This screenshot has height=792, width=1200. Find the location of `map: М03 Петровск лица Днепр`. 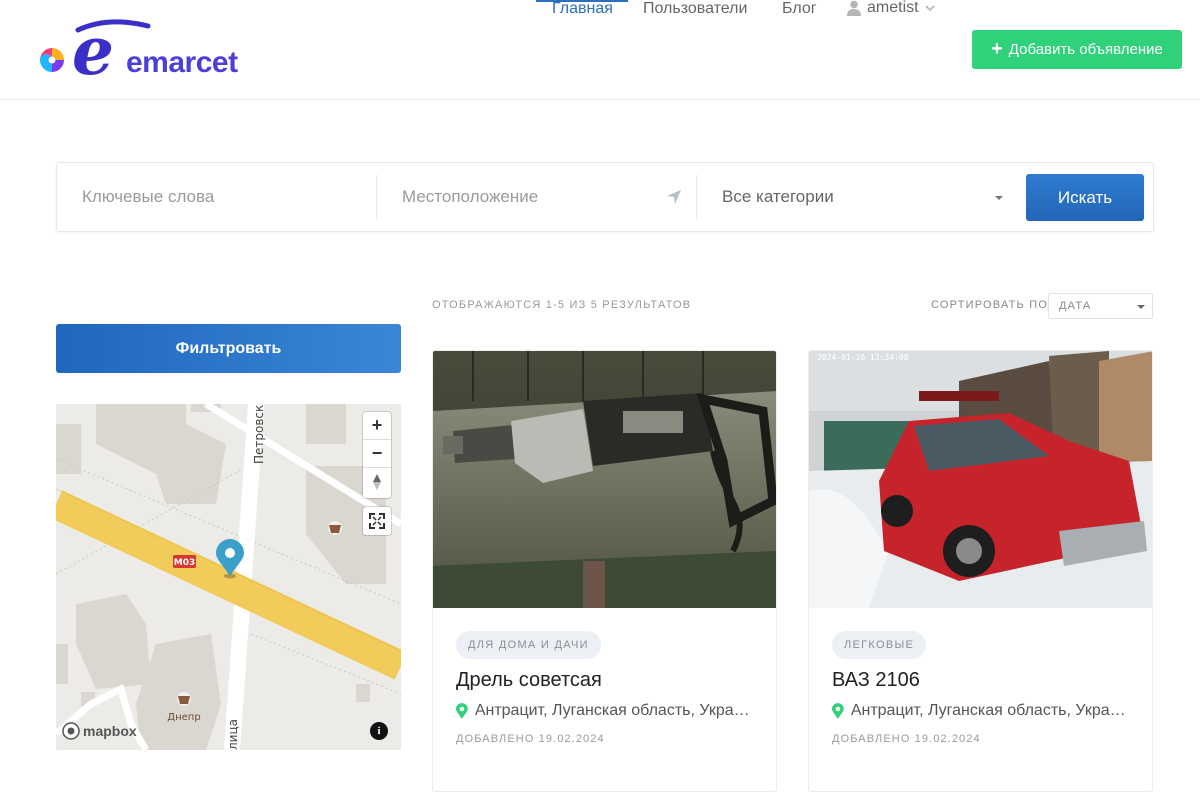

map: М03 Петровск лица Днепр is located at coordinates (228, 577).